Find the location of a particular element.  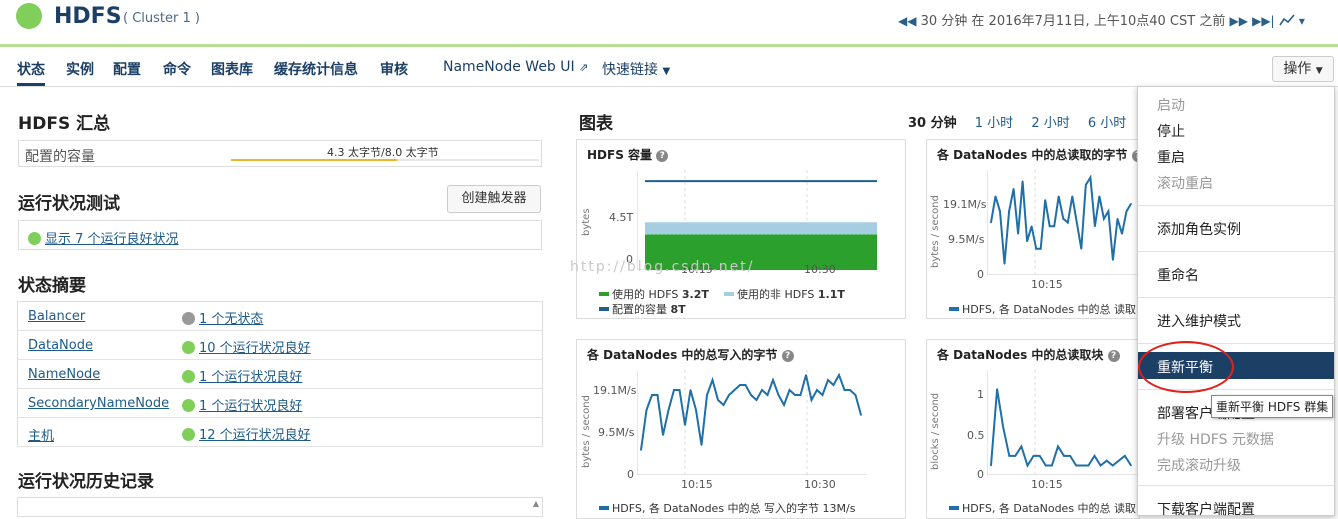

quick-links-dropdown: 快速链接 ▼ is located at coordinates (636, 69).